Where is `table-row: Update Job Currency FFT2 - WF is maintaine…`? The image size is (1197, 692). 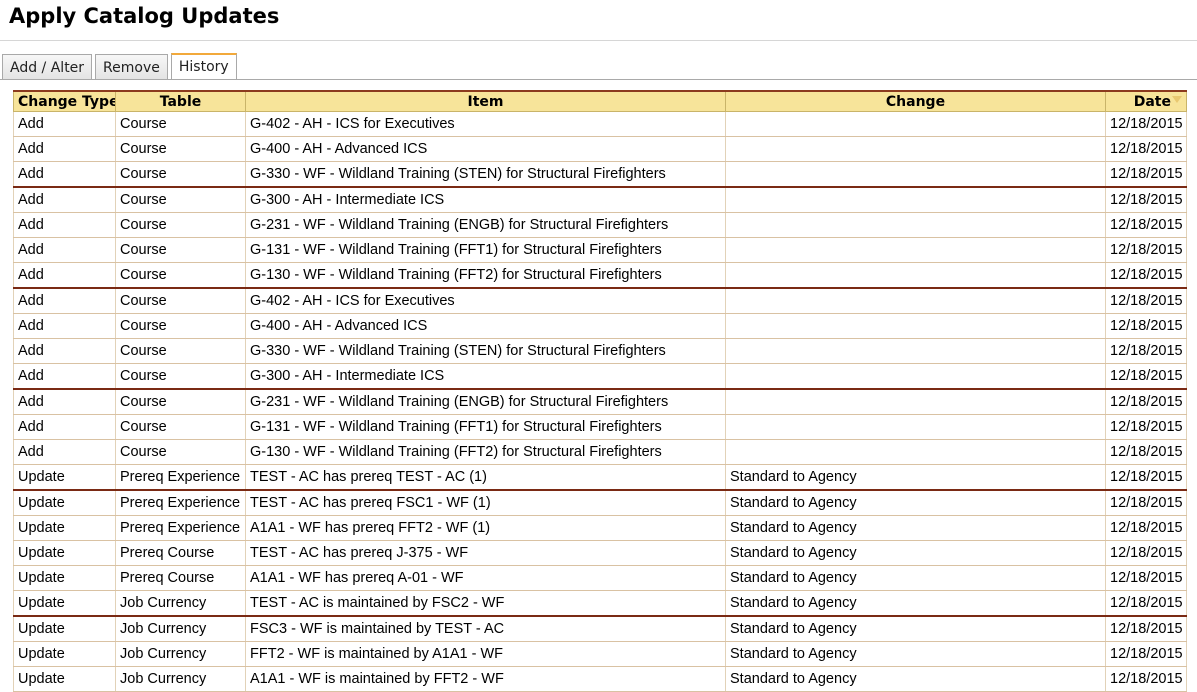 table-row: Update Job Currency FFT2 - WF is maintaine… is located at coordinates (600, 654).